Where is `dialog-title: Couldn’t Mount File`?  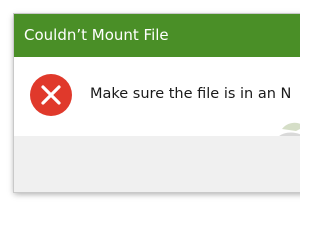 dialog-title: Couldn’t Mount File is located at coordinates (96, 35).